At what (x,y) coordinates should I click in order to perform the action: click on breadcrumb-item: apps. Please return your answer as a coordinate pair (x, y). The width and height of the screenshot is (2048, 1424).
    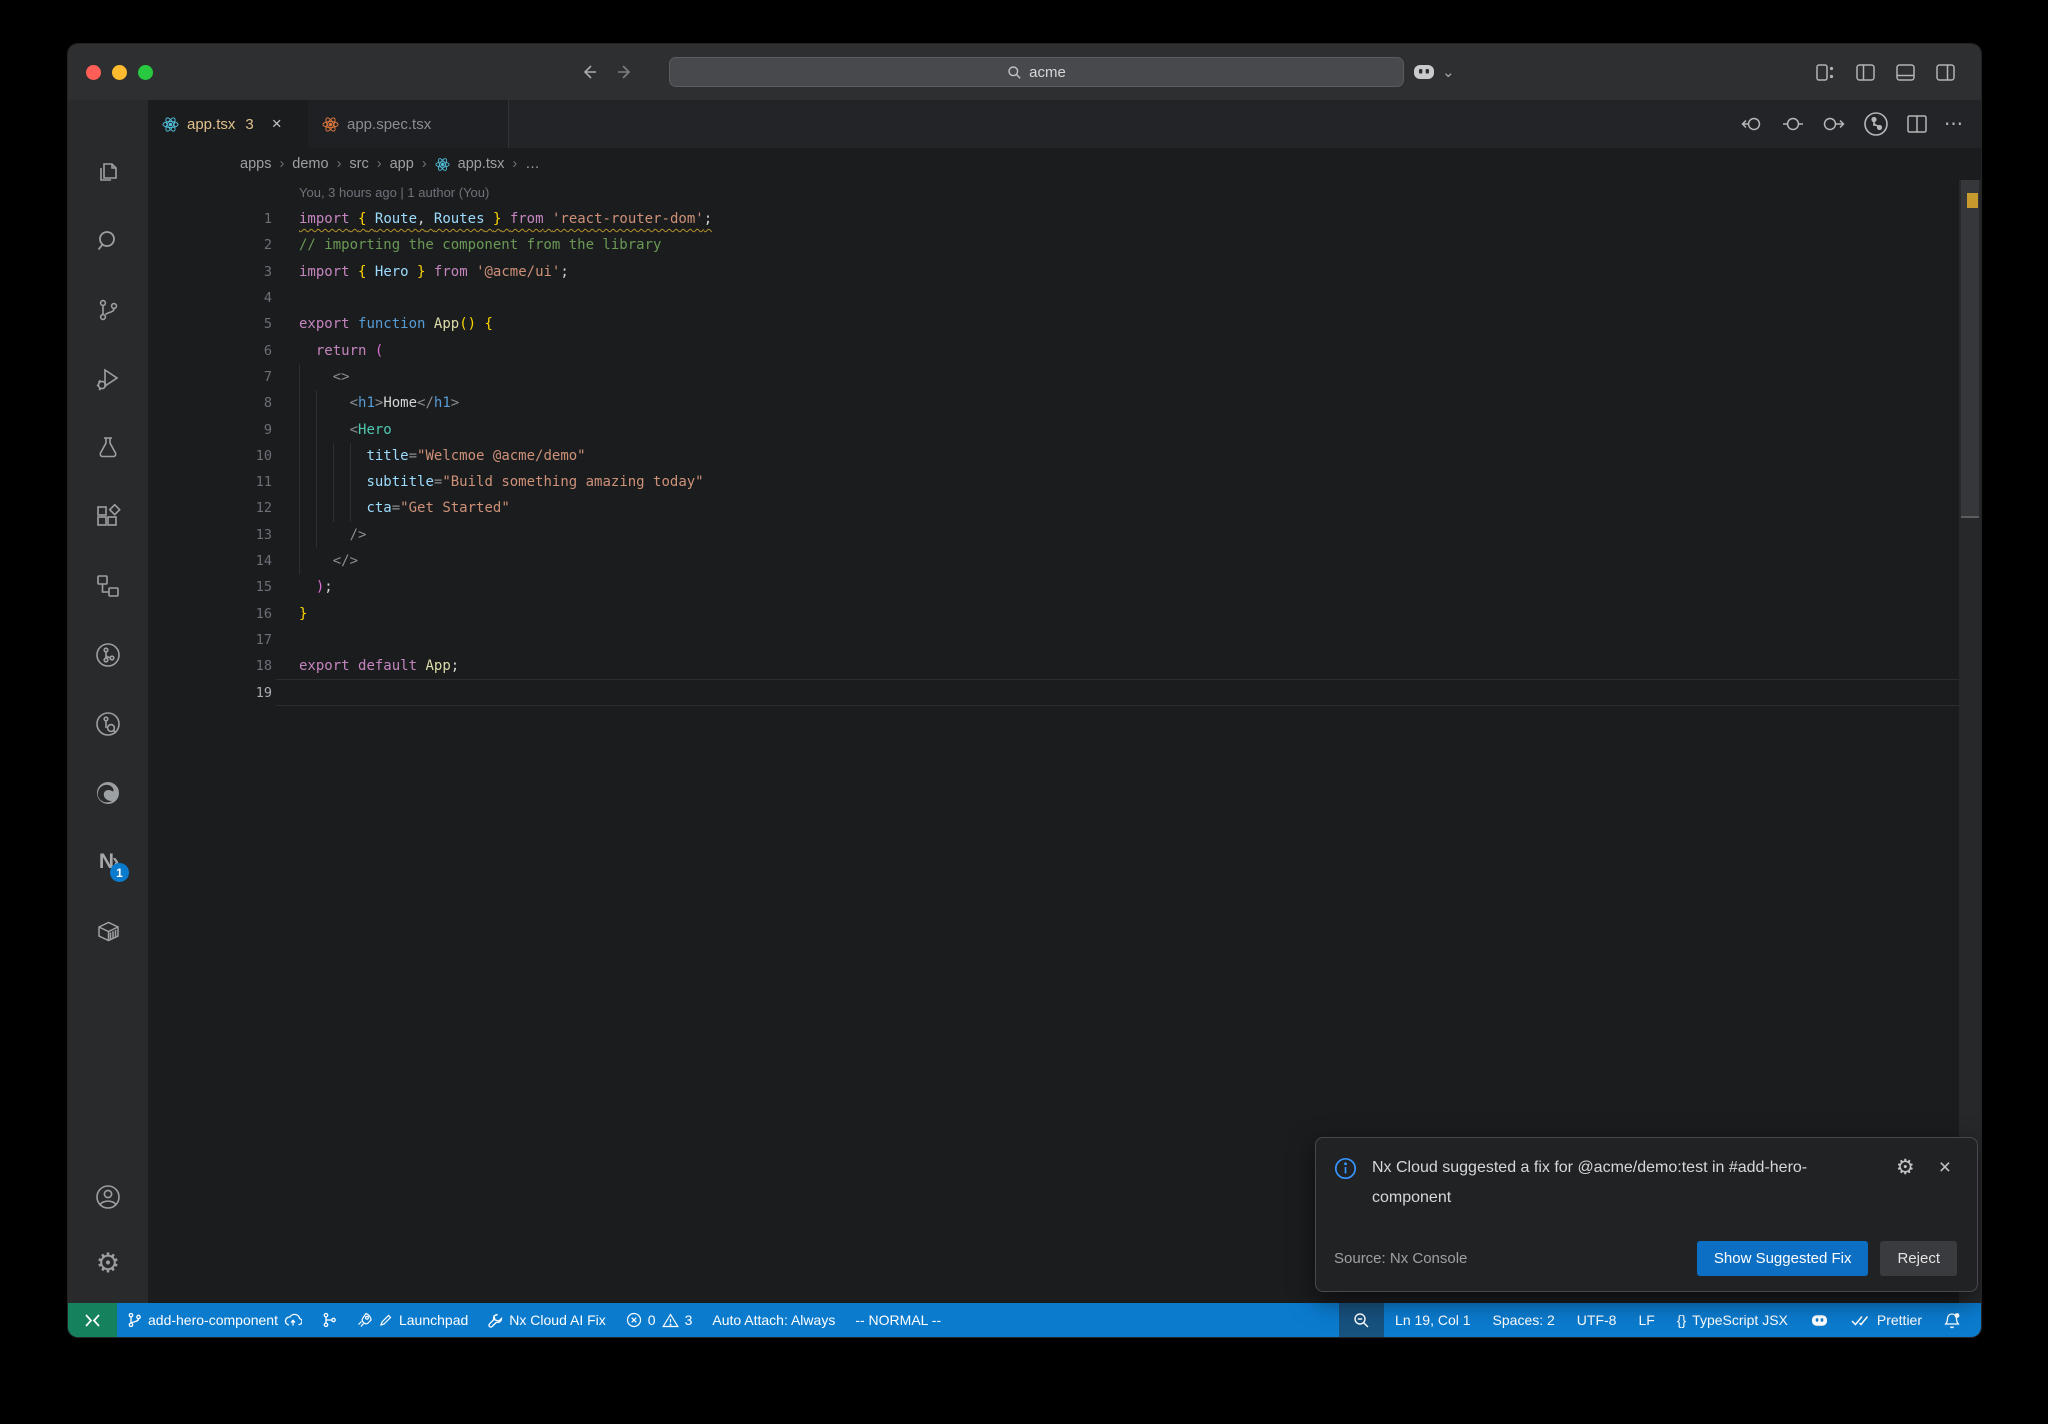
    Looking at the image, I should click on (255, 164).